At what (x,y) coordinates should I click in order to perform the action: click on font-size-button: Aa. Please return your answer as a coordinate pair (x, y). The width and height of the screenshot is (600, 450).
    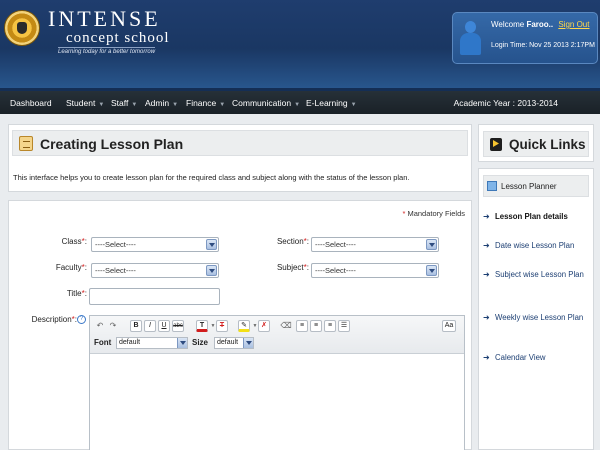
    Looking at the image, I should click on (449, 326).